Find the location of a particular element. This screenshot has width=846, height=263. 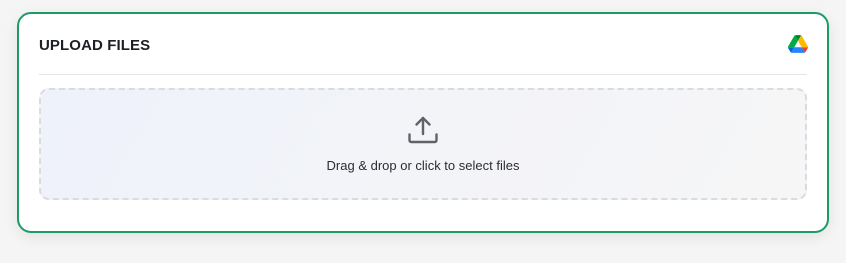

google-drive-icon is located at coordinates (798, 44).